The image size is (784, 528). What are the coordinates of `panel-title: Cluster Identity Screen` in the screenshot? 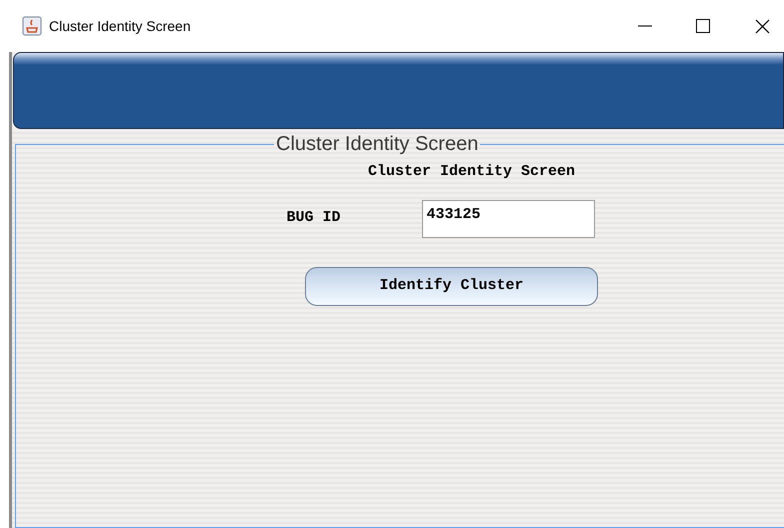 It's located at (377, 144).